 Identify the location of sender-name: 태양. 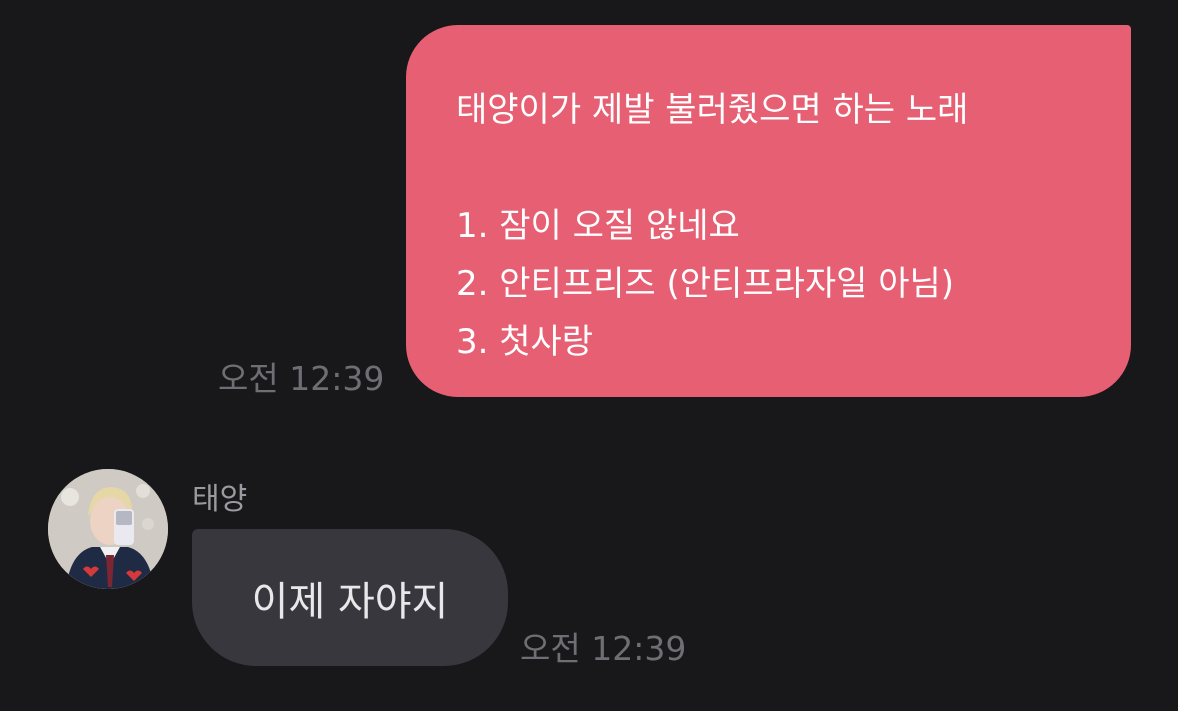
(219, 496).